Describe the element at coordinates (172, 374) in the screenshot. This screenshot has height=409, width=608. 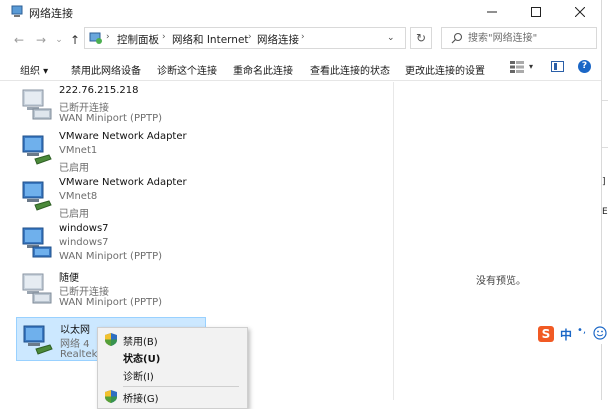
I see `menu-item-diagnose: 诊断(I)` at that location.